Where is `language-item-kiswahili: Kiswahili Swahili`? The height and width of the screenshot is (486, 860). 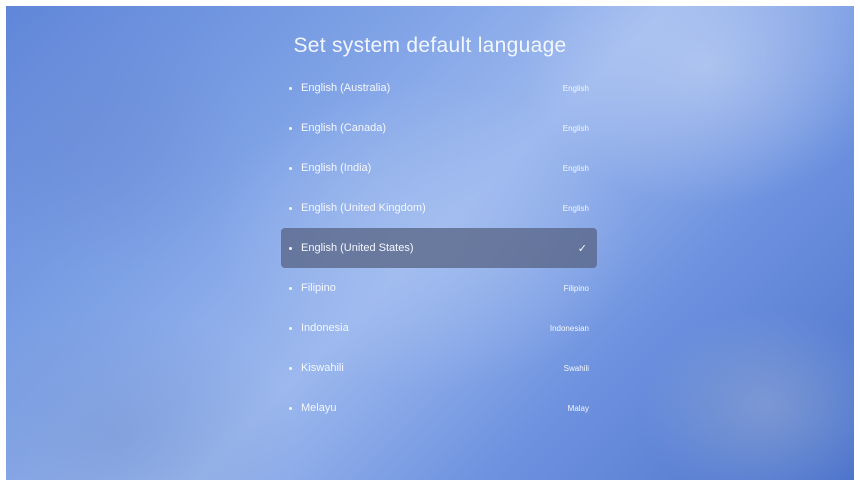 language-item-kiswahili: Kiswahili Swahili is located at coordinates (439, 368).